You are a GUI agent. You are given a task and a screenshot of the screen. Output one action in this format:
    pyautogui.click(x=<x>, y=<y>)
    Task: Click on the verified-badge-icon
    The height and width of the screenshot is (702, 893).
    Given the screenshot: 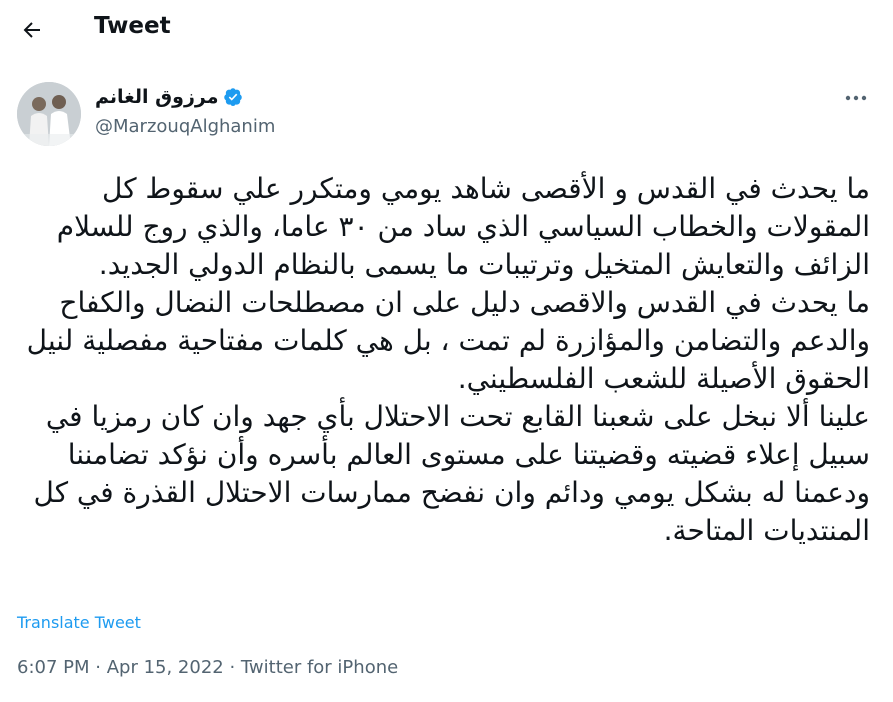 What is the action you would take?
    pyautogui.click(x=233, y=97)
    